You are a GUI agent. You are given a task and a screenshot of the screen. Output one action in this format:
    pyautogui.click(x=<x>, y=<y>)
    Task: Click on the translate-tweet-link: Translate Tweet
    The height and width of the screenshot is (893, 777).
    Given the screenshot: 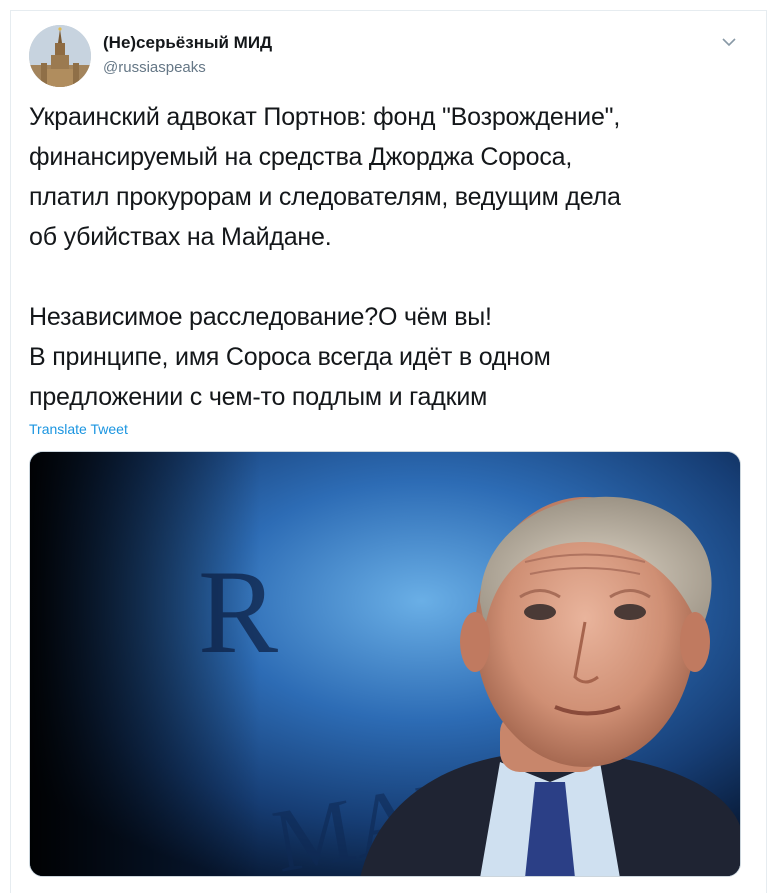 What is the action you would take?
    pyautogui.click(x=78, y=429)
    